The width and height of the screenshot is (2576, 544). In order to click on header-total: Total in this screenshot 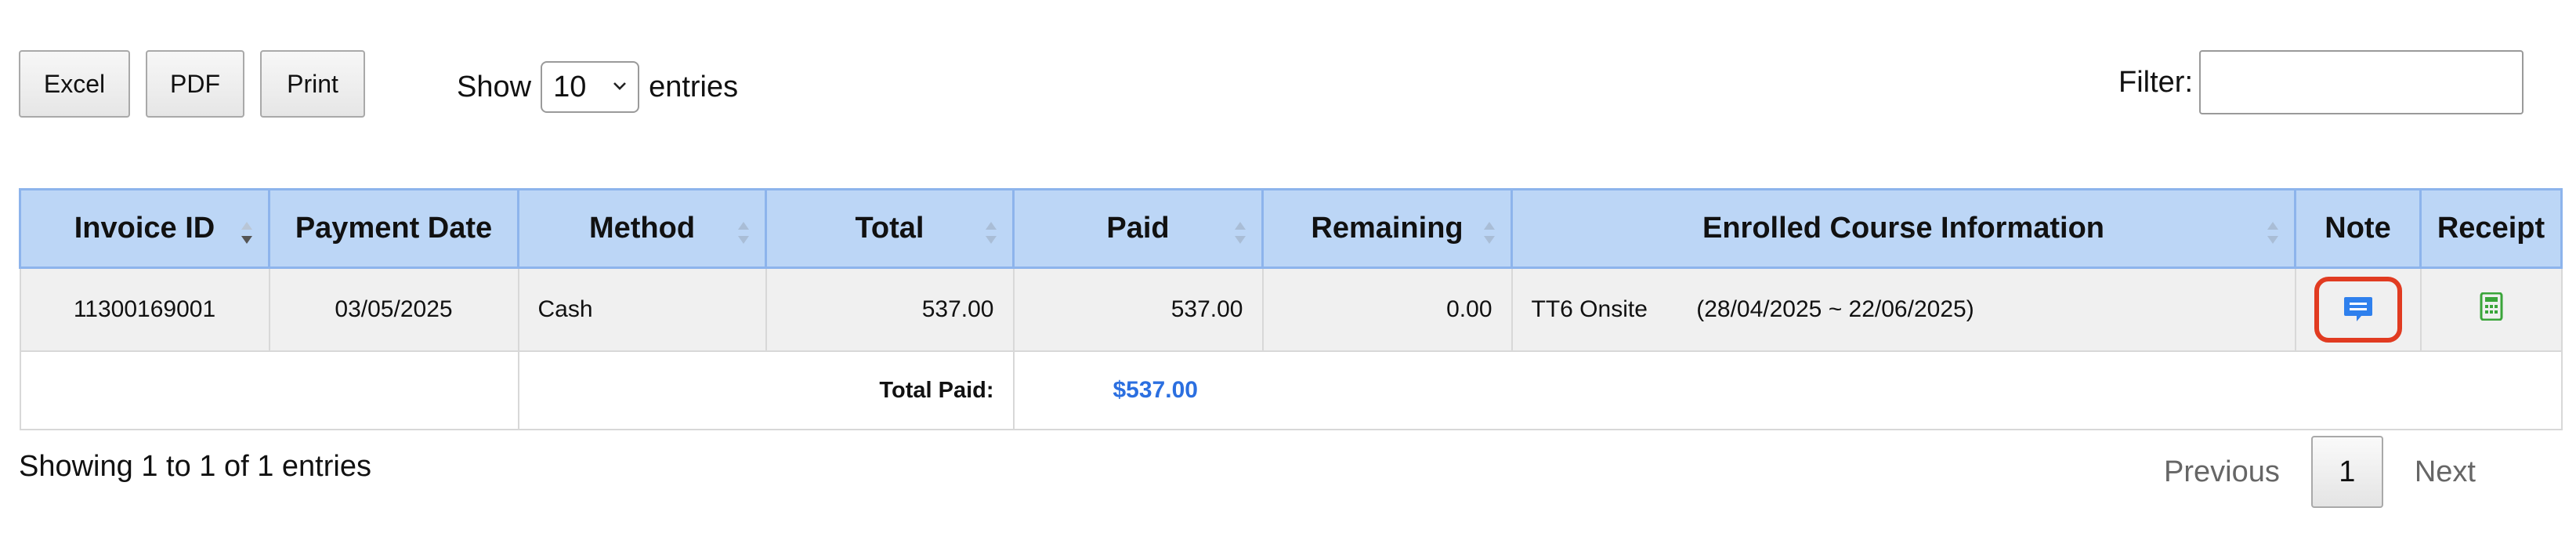, I will do `click(890, 228)`.